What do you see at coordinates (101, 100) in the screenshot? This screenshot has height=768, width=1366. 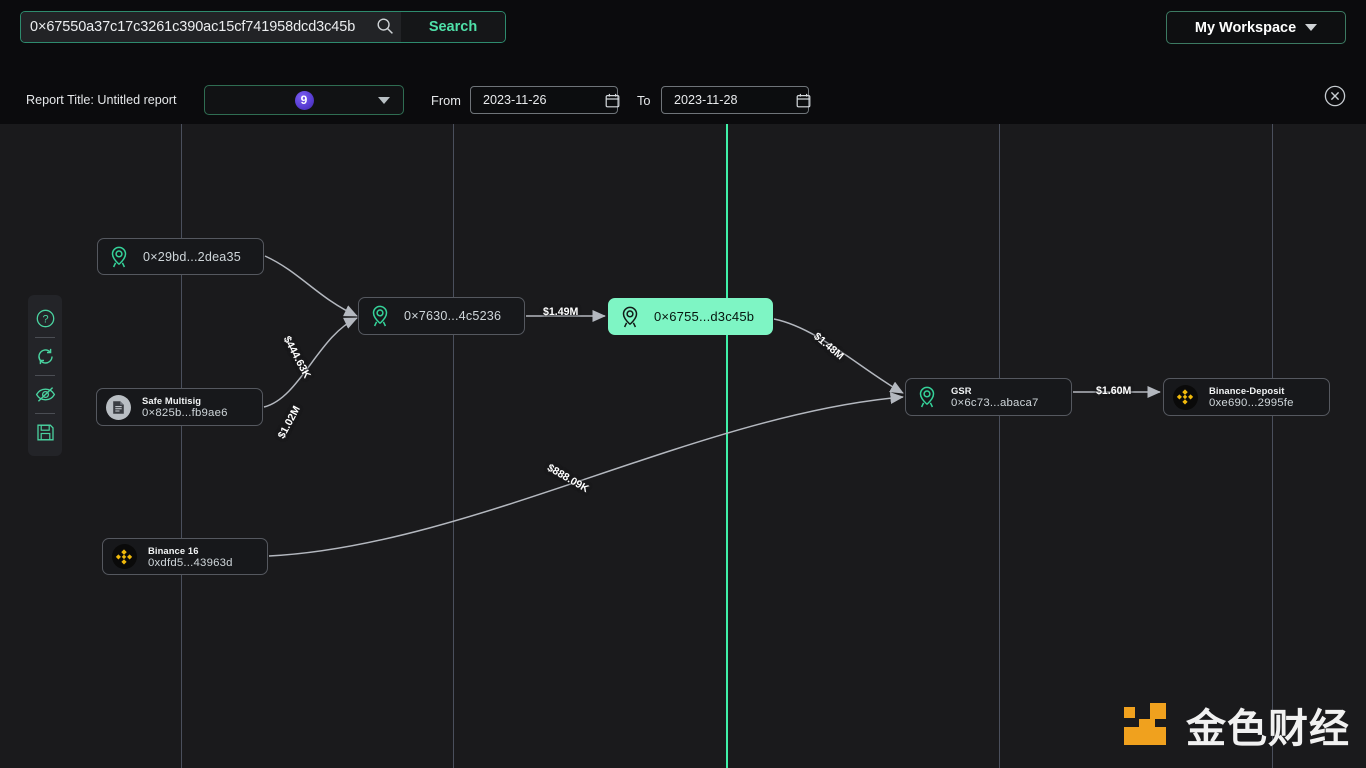 I see `page-title: Report Title: Untitled report` at bounding box center [101, 100].